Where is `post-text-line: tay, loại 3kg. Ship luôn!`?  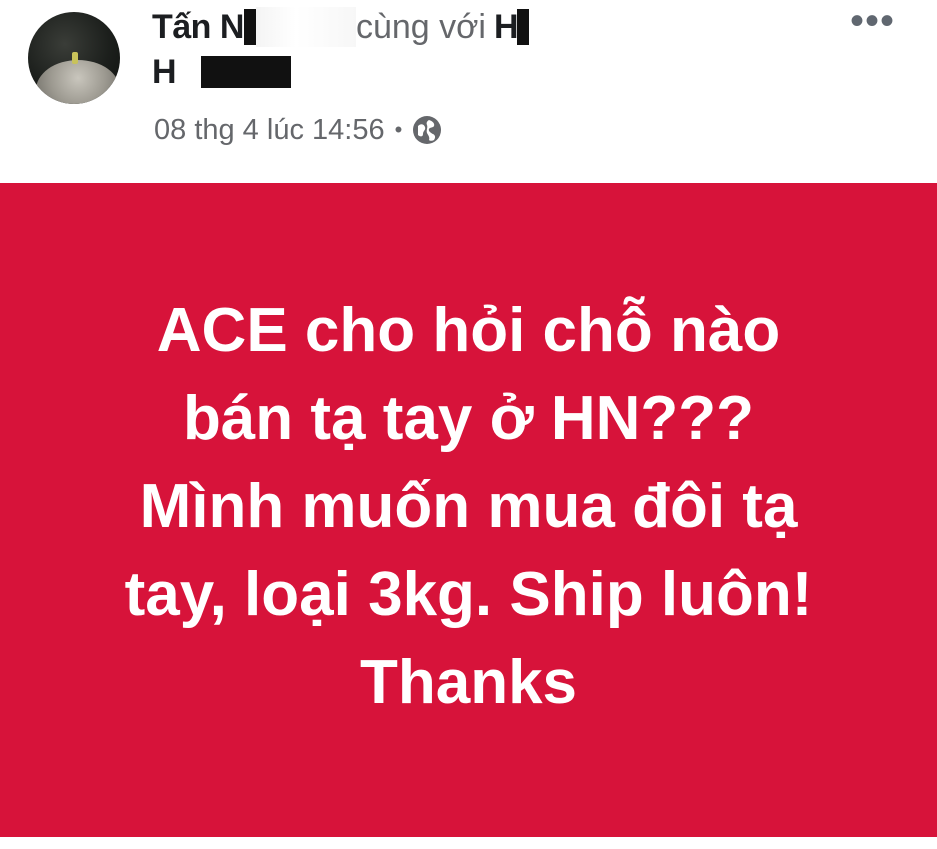
post-text-line: tay, loại 3kg. Ship luôn! is located at coordinates (468, 594).